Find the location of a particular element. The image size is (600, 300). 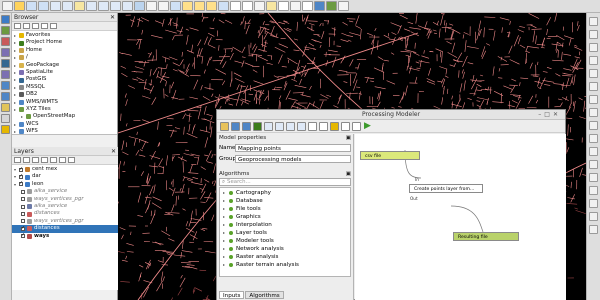

add-postgis-layer-icon is located at coordinates (5, 63).